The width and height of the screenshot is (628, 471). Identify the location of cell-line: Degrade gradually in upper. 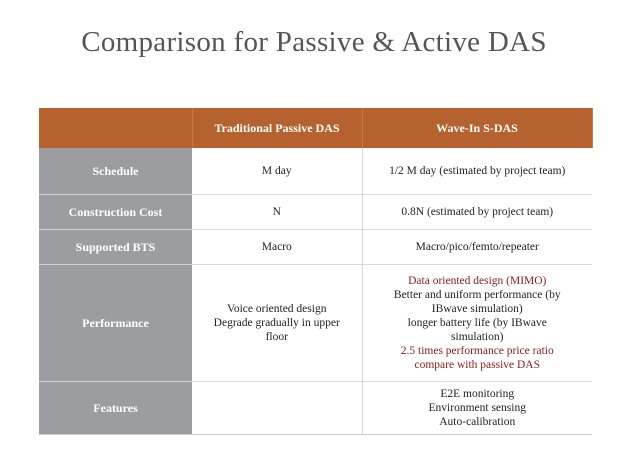
(276, 322).